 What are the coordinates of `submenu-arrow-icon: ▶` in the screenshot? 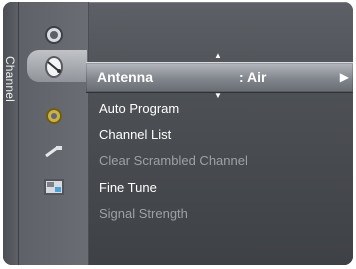 It's located at (344, 77).